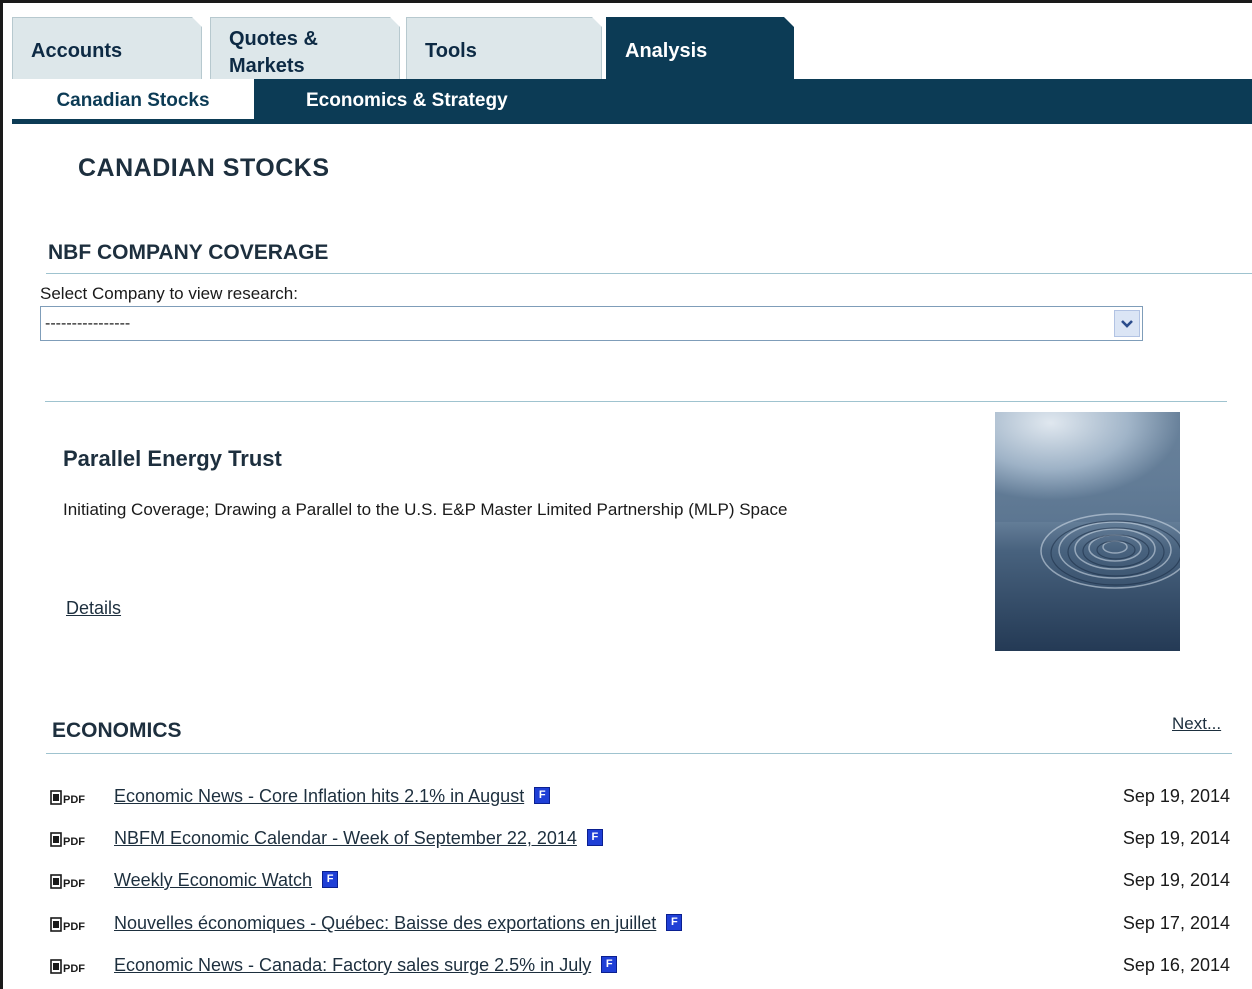  I want to click on main-tabs: Accounts Quotes & Markets Tools Analysis, so click(632, 47).